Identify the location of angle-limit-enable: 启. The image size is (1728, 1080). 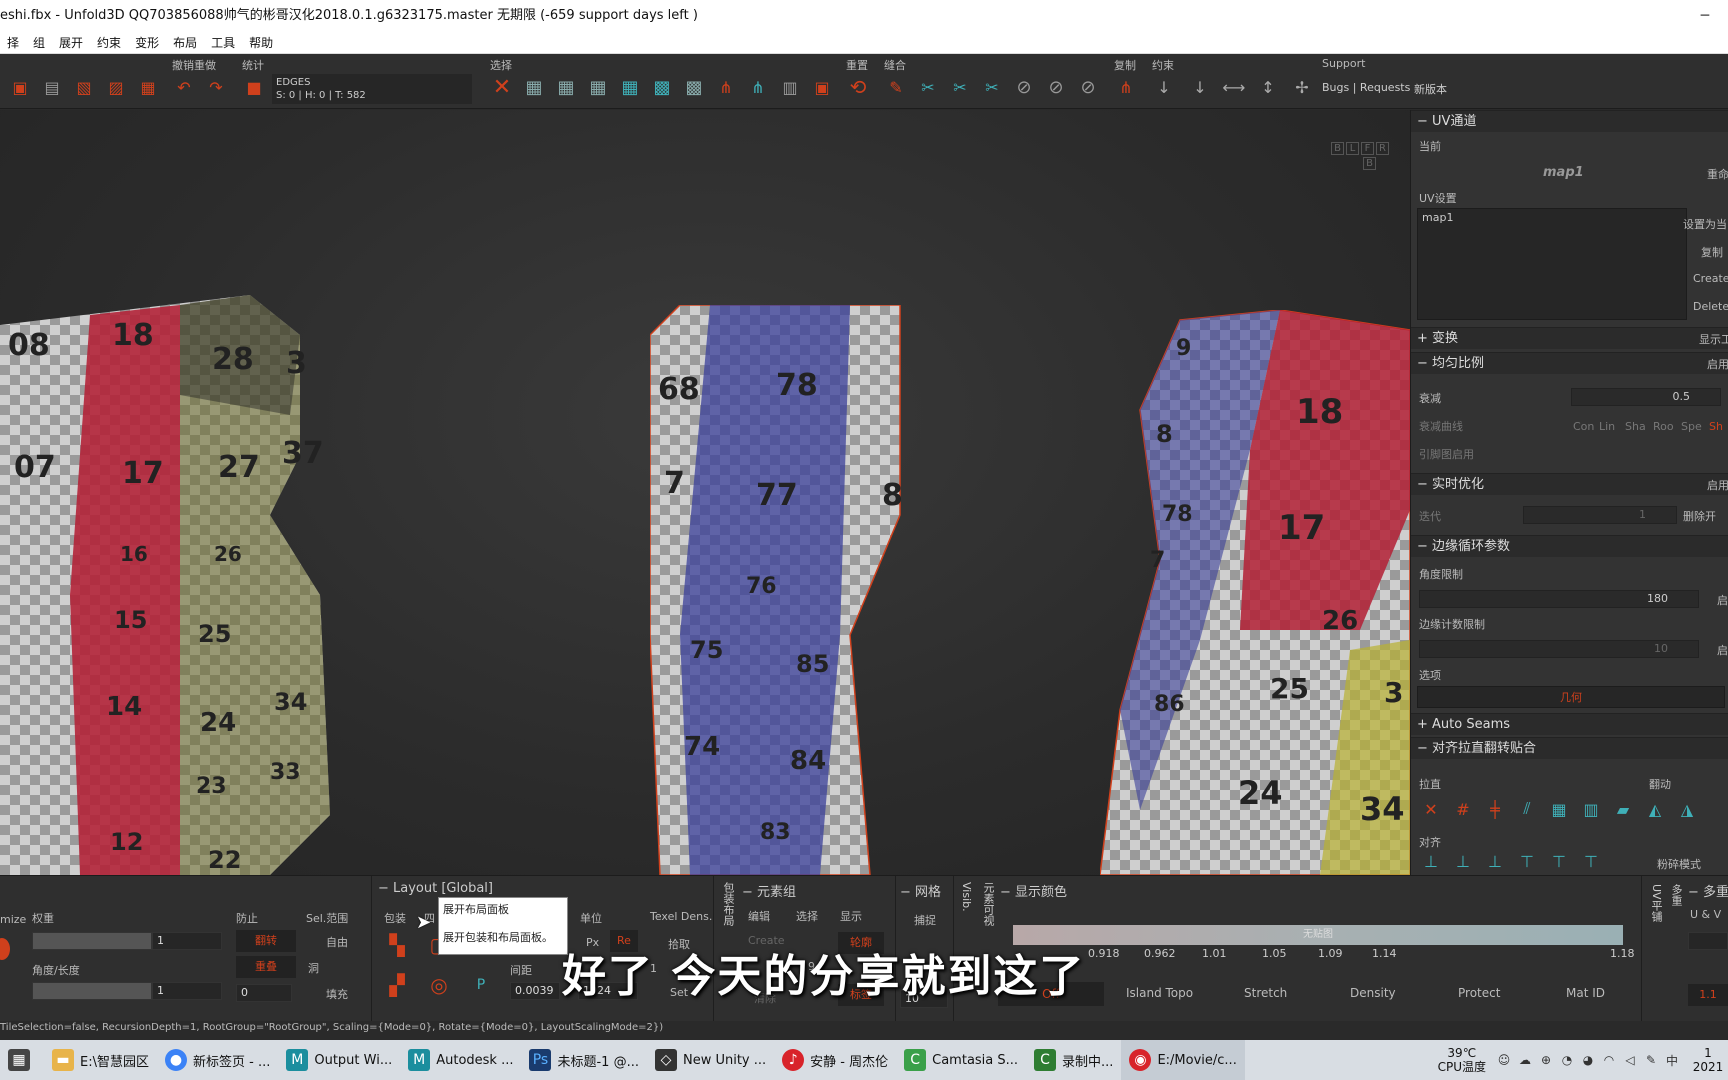
(1722, 600).